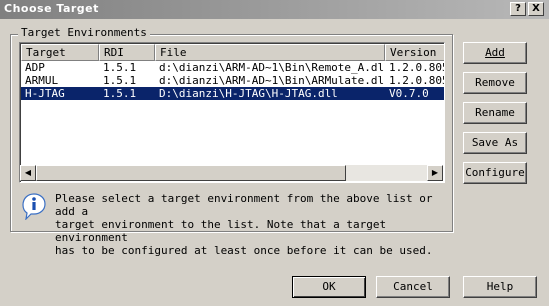 The height and width of the screenshot is (306, 549). What do you see at coordinates (51, 8) in the screenshot?
I see `window-title: Choose Target` at bounding box center [51, 8].